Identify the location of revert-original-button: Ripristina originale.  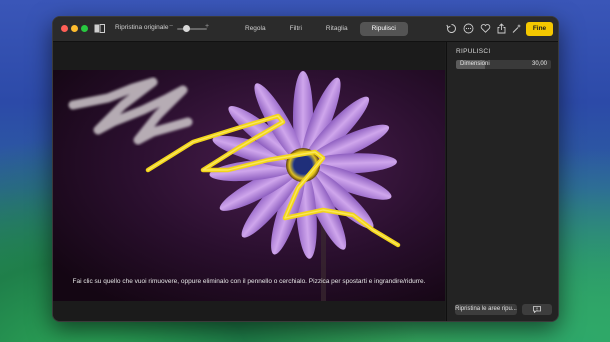
(141, 27).